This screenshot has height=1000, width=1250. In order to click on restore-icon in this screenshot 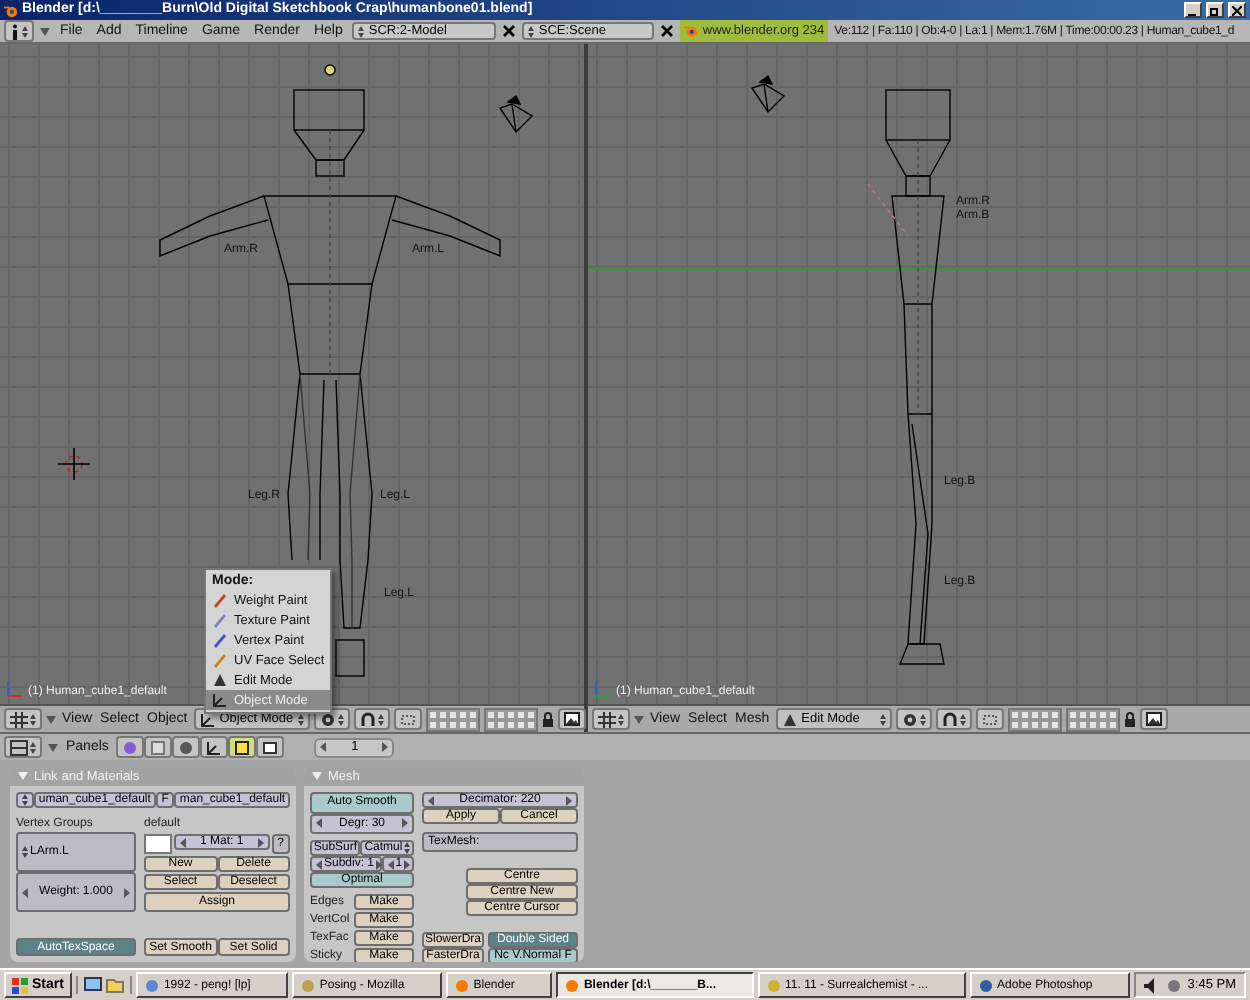, I will do `click(1215, 10)`.